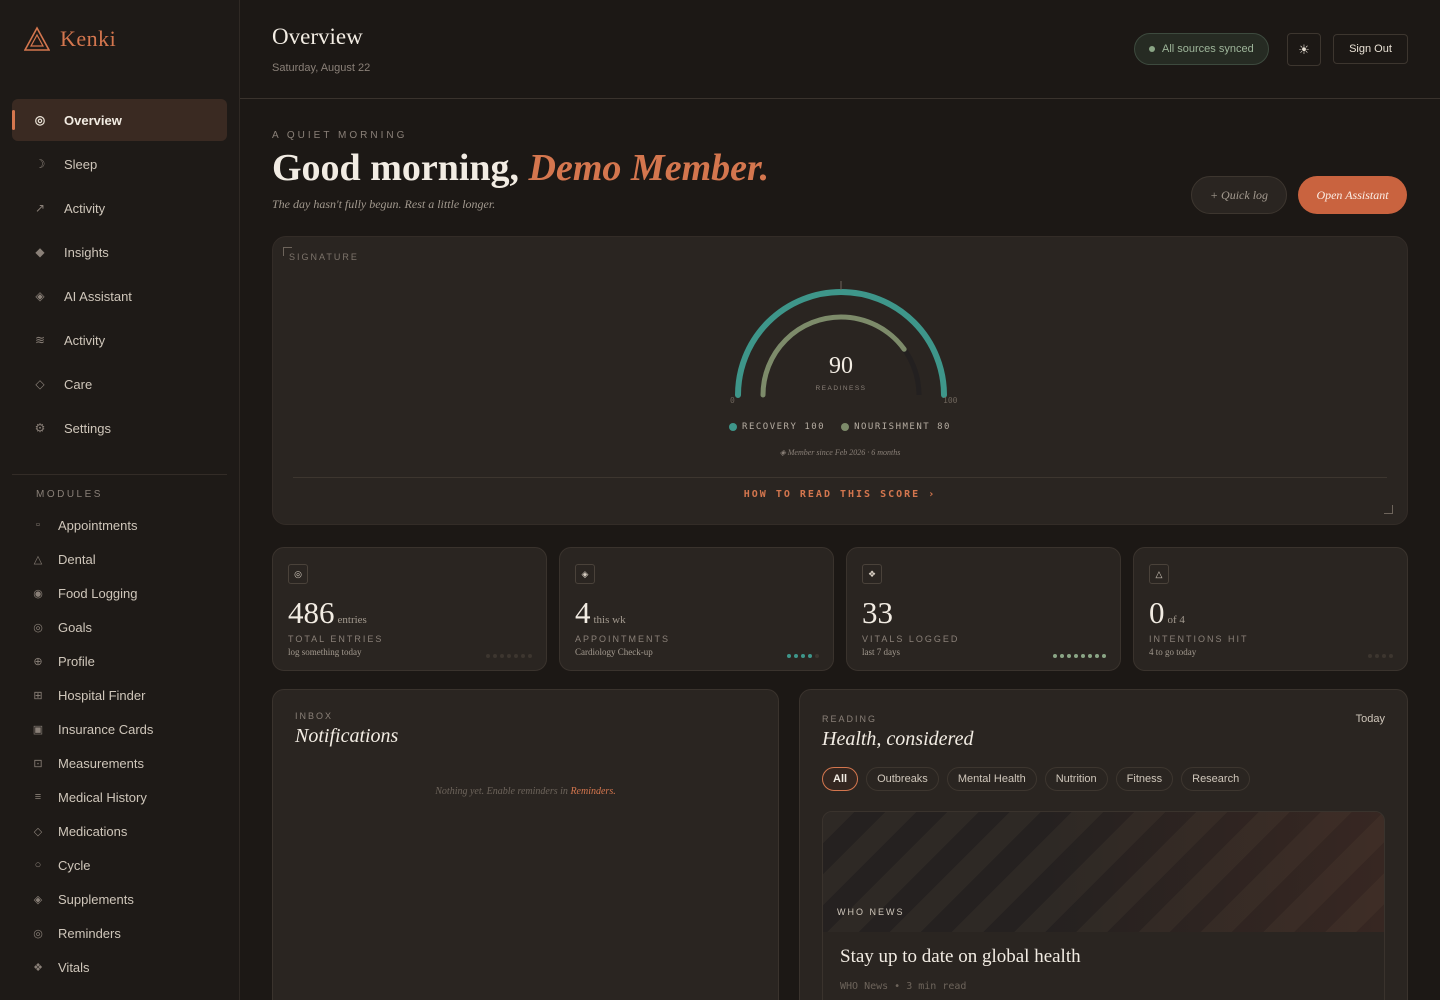  Describe the element at coordinates (119, 627) in the screenshot. I see `module-item-goals: ◎ Goals` at that location.